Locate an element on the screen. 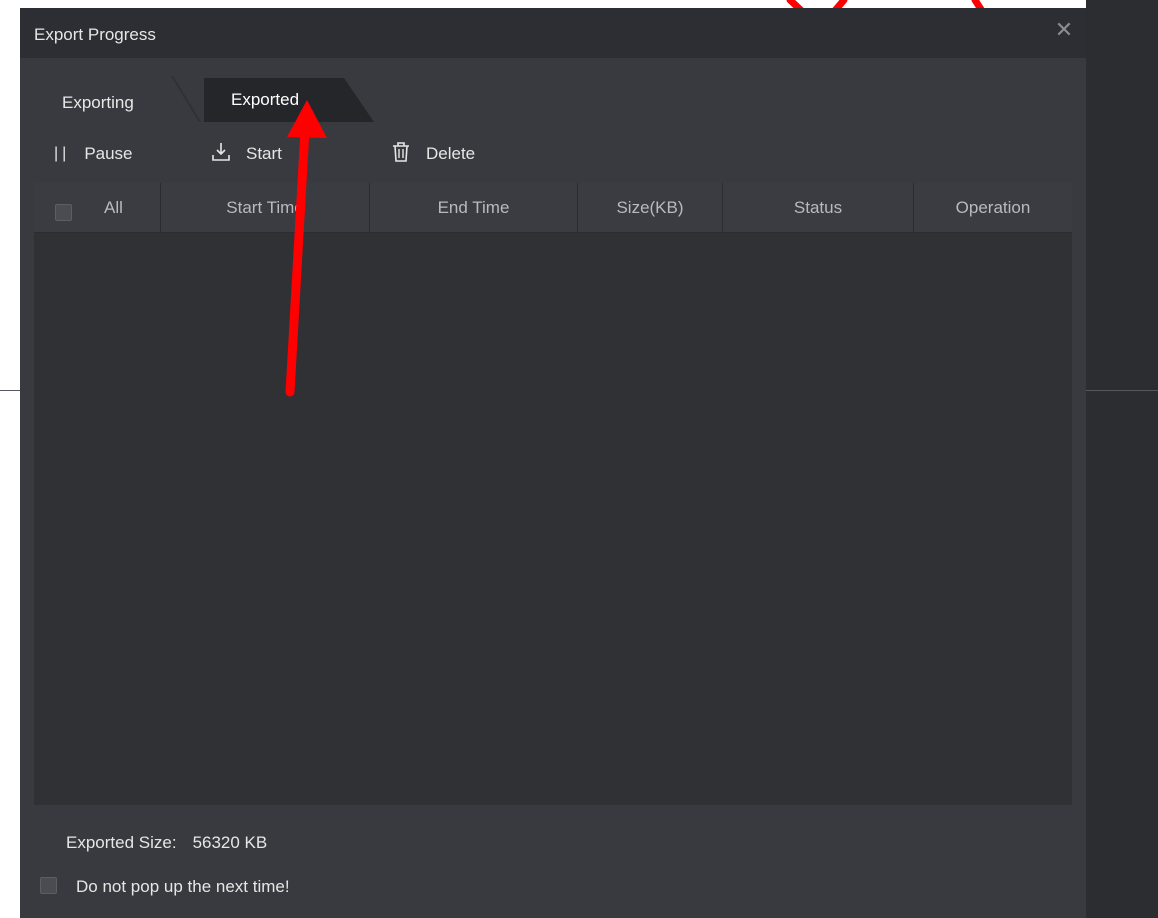 This screenshot has height=918, width=1158. no-popup-checkbox is located at coordinates (48, 885).